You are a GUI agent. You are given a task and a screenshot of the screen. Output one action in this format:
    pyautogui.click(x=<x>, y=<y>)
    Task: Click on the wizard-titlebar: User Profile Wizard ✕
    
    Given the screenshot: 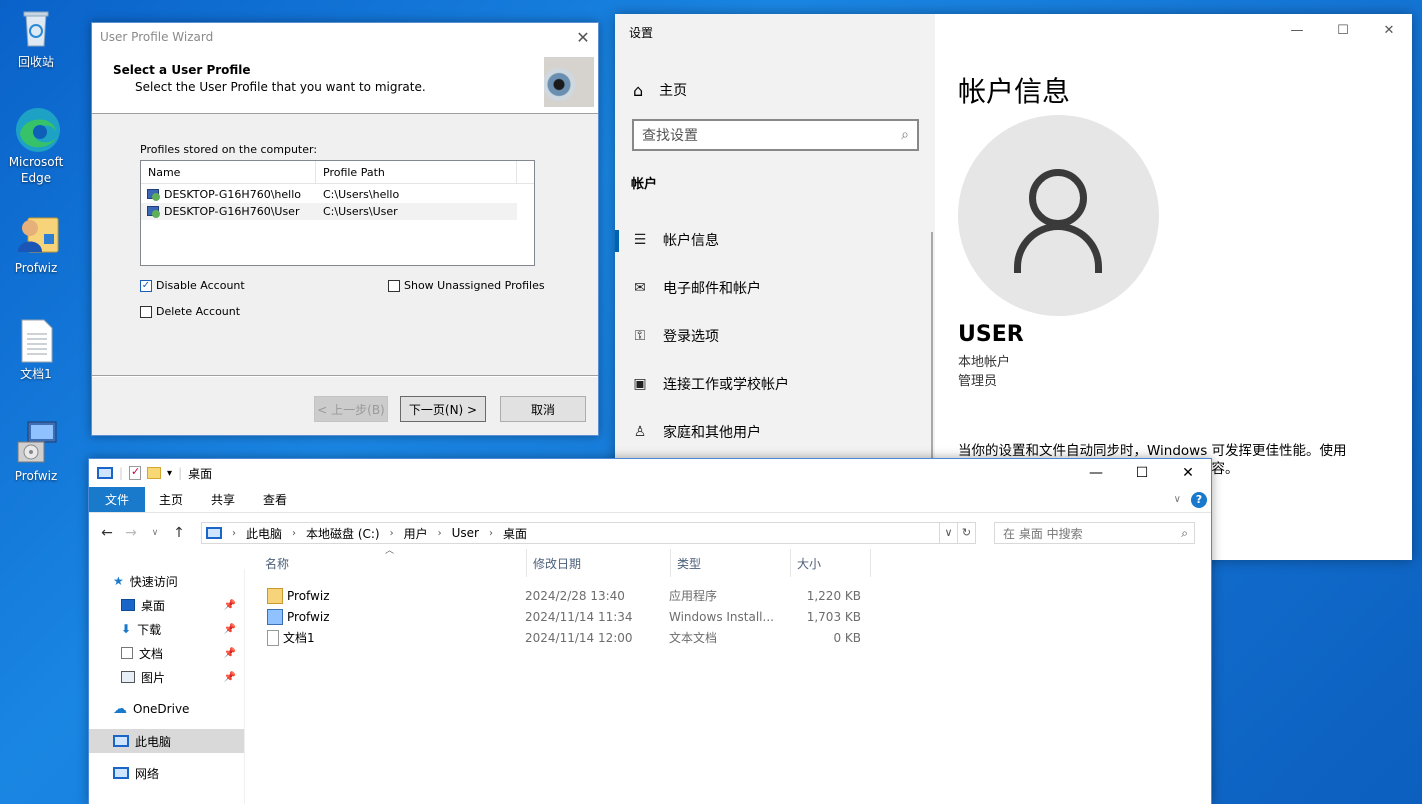 What is the action you would take?
    pyautogui.click(x=345, y=37)
    